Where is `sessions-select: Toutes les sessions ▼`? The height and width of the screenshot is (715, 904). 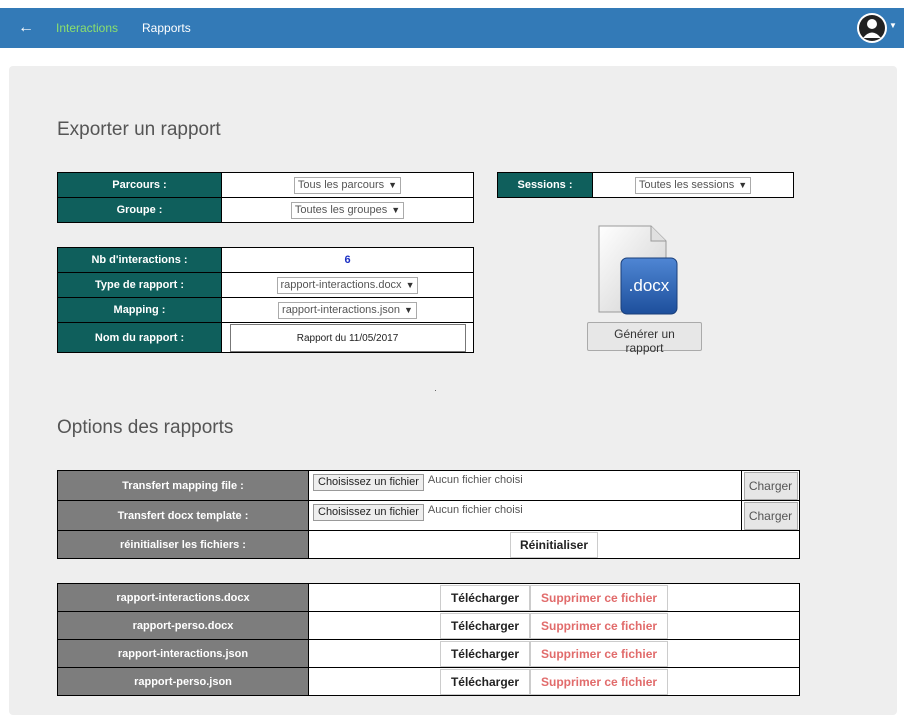
sessions-select: Toutes les sessions ▼ is located at coordinates (693, 185).